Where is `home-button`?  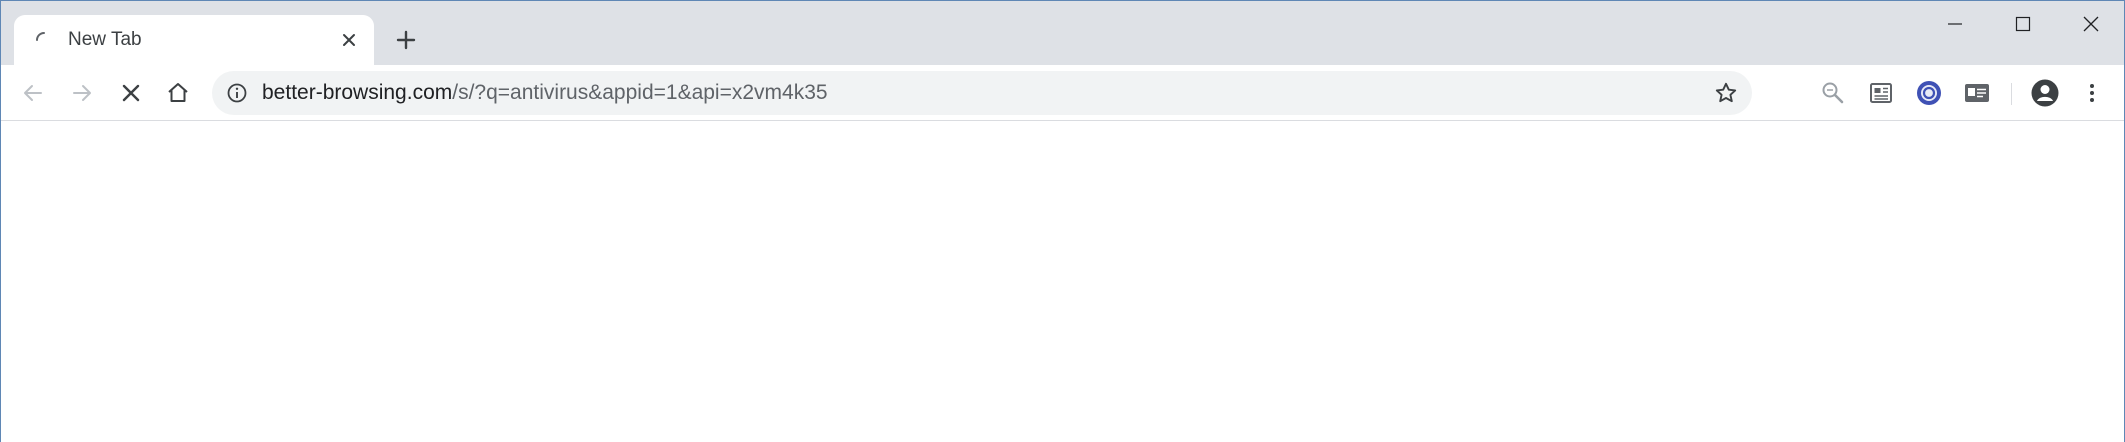 home-button is located at coordinates (178, 93).